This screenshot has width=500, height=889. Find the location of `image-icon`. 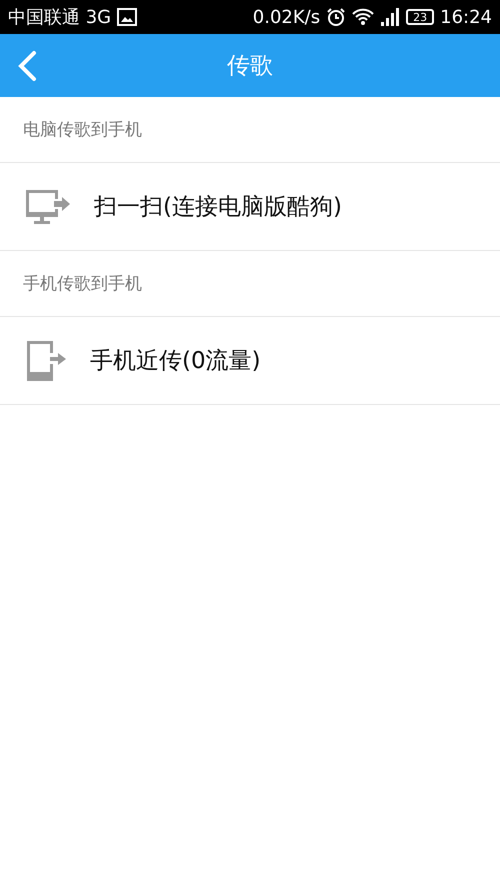

image-icon is located at coordinates (127, 17).